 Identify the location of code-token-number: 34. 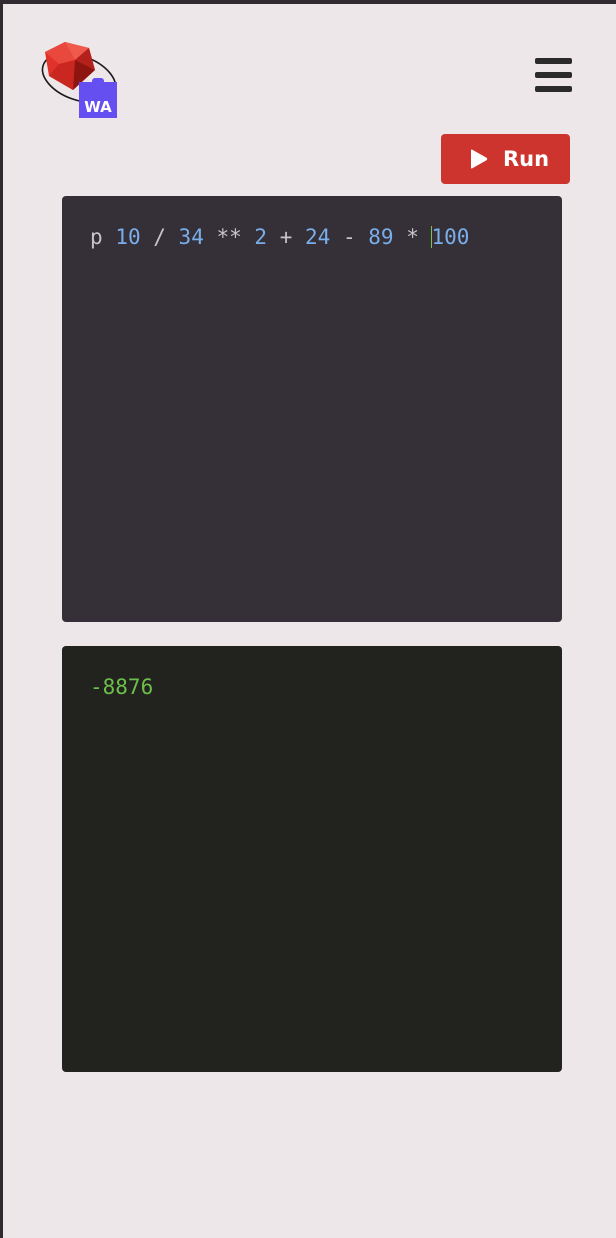
(191, 237).